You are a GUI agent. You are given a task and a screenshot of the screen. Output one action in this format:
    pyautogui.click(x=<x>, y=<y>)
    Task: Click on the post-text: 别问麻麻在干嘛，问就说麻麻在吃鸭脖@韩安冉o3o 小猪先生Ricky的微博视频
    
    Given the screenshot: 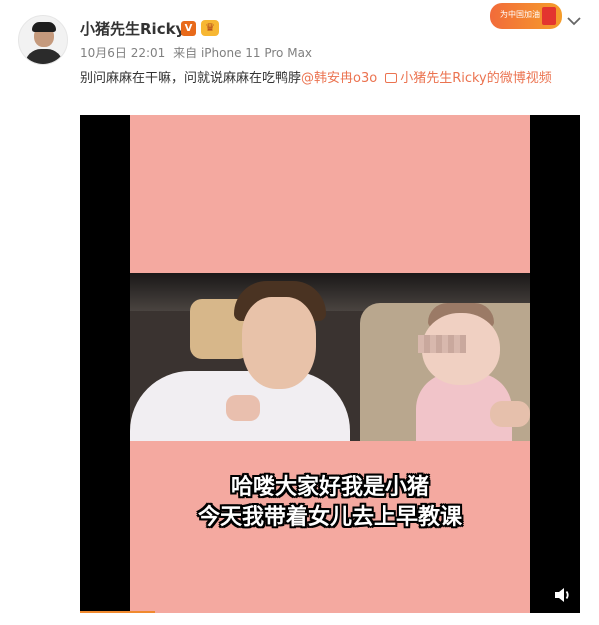 What is the action you would take?
    pyautogui.click(x=330, y=79)
    